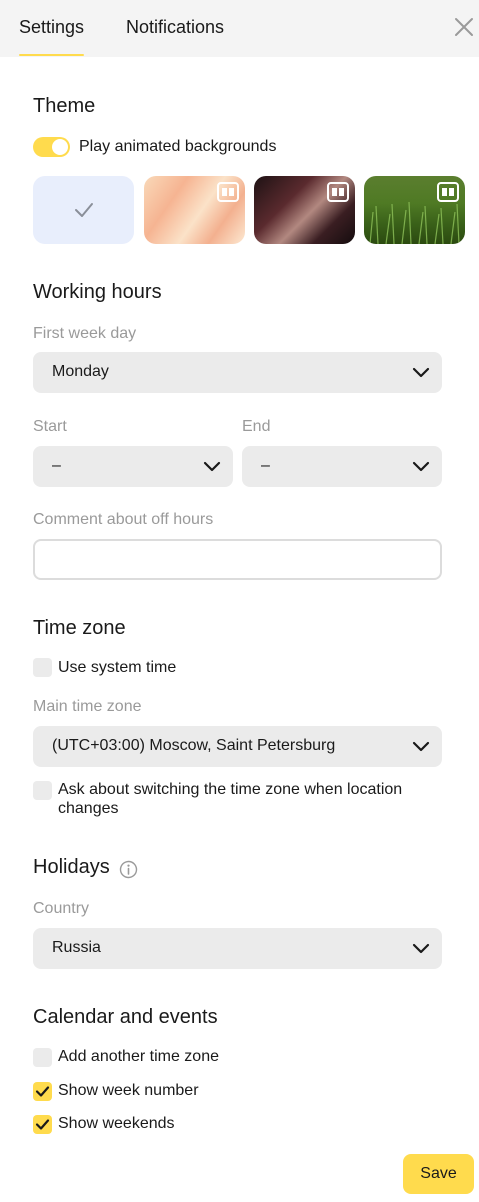  I want to click on show-week-number-checkbox, so click(42, 1091).